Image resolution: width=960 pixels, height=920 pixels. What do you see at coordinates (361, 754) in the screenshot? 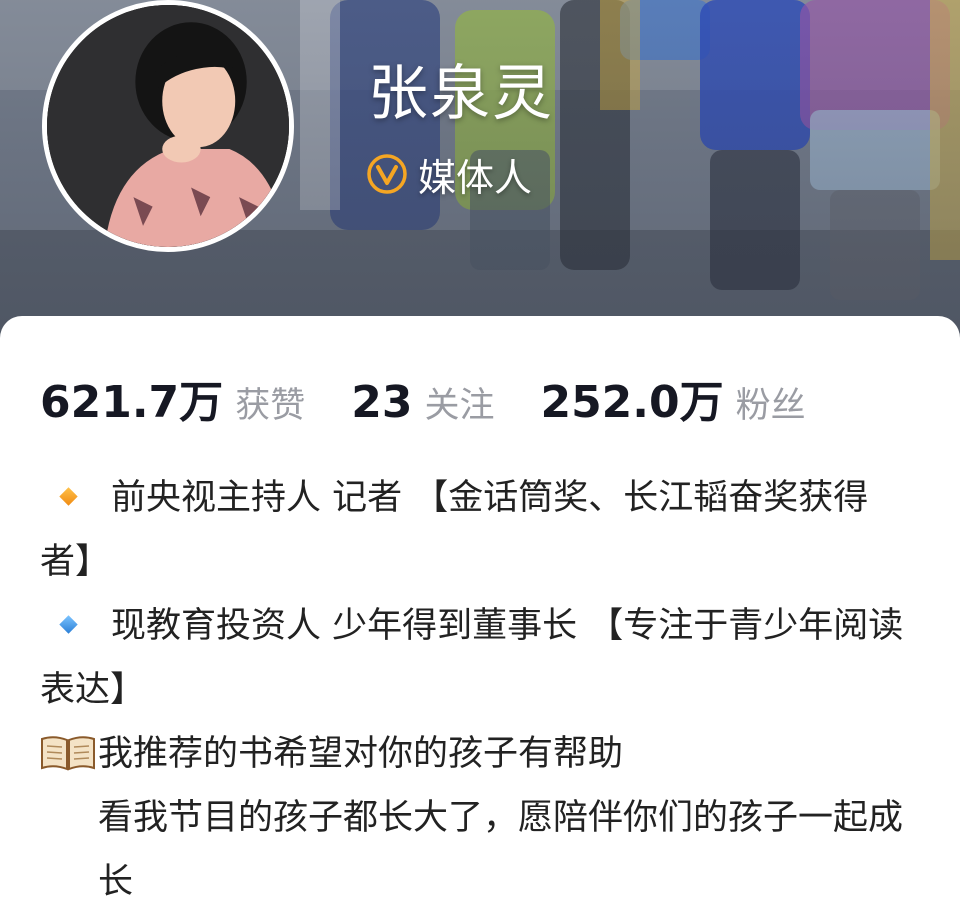
I see `bio-line-3-text: 我推荐的书希望对你的孩子有帮助` at bounding box center [361, 754].